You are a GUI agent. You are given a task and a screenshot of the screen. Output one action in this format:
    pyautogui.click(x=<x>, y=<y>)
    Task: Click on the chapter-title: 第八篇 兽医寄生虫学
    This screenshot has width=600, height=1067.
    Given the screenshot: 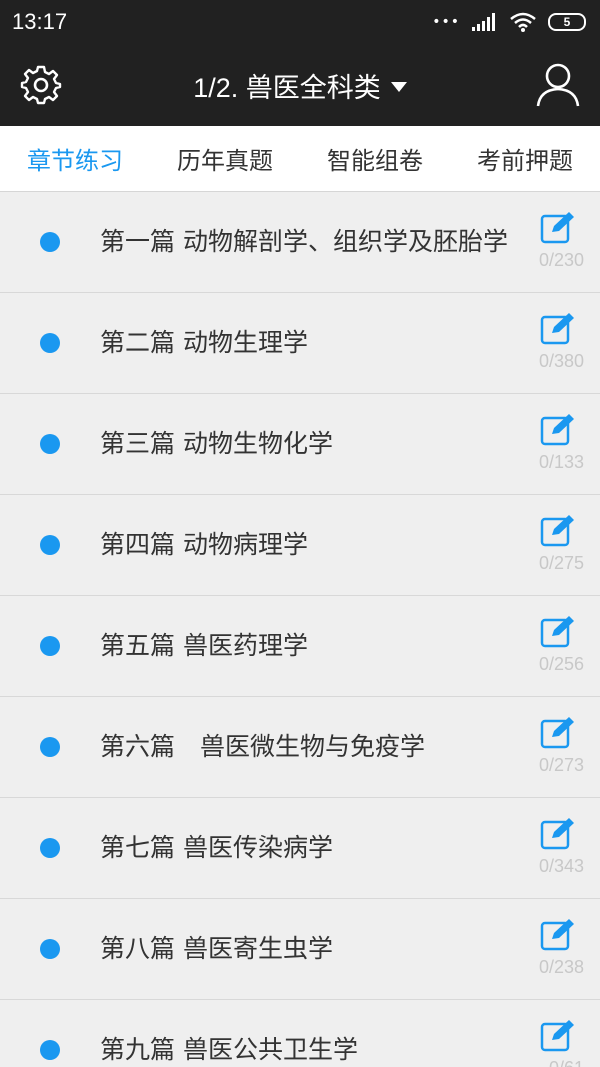 What is the action you would take?
    pyautogui.click(x=216, y=948)
    